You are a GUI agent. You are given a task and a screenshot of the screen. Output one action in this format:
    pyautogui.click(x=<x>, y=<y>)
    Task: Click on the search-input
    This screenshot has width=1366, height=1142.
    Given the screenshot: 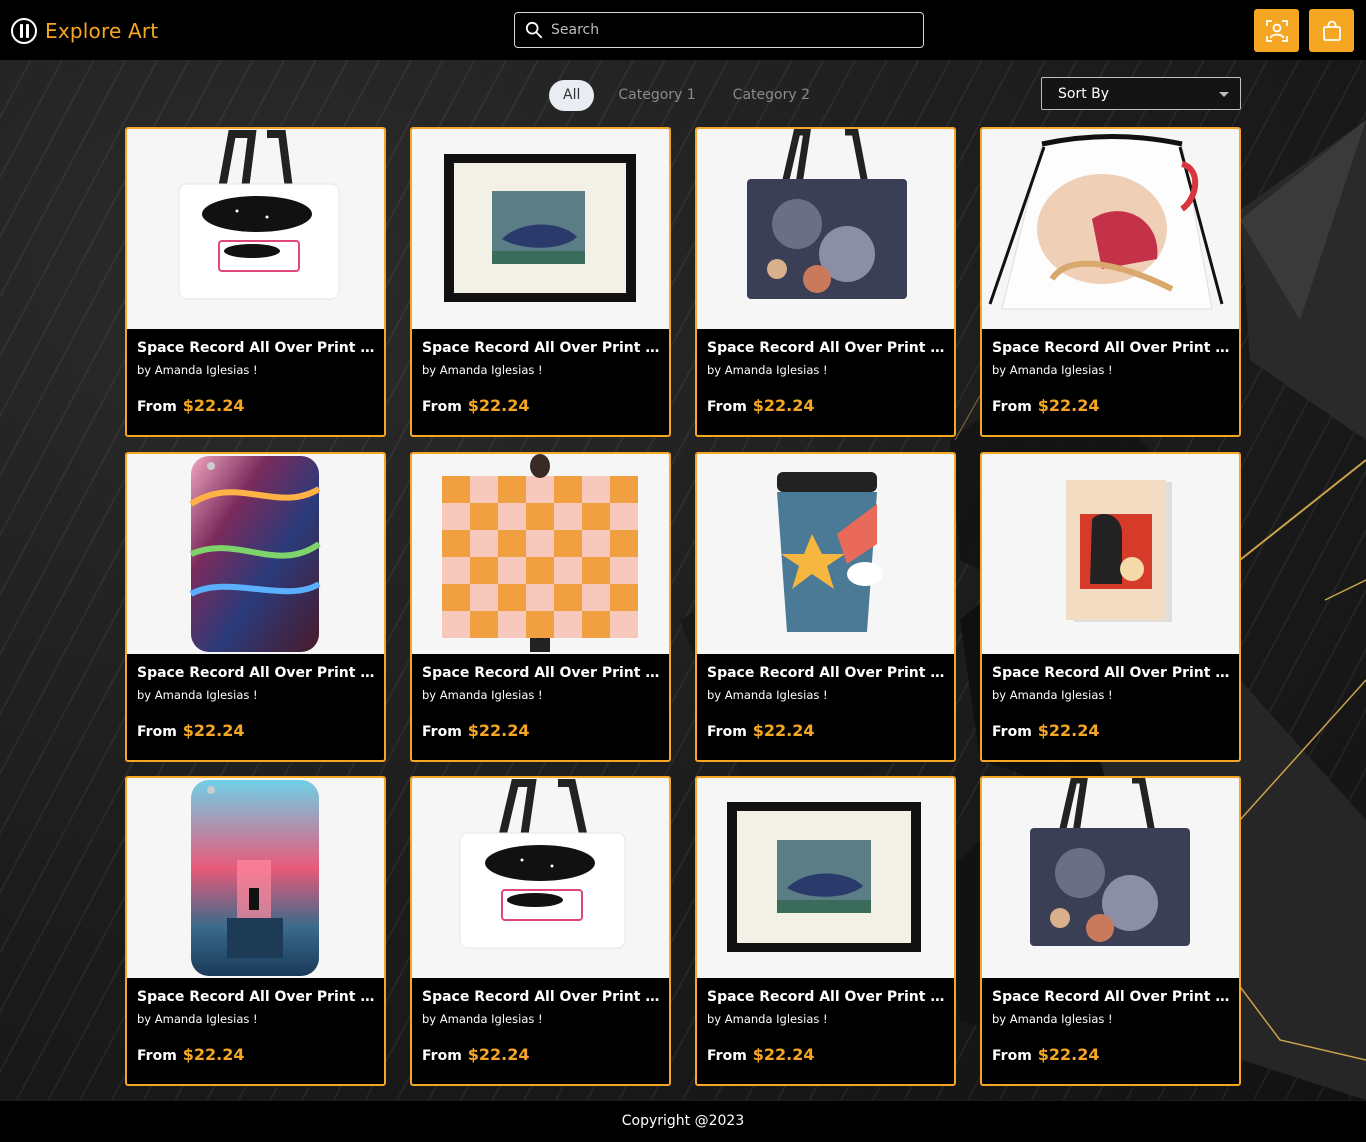 What is the action you would take?
    pyautogui.click(x=721, y=30)
    